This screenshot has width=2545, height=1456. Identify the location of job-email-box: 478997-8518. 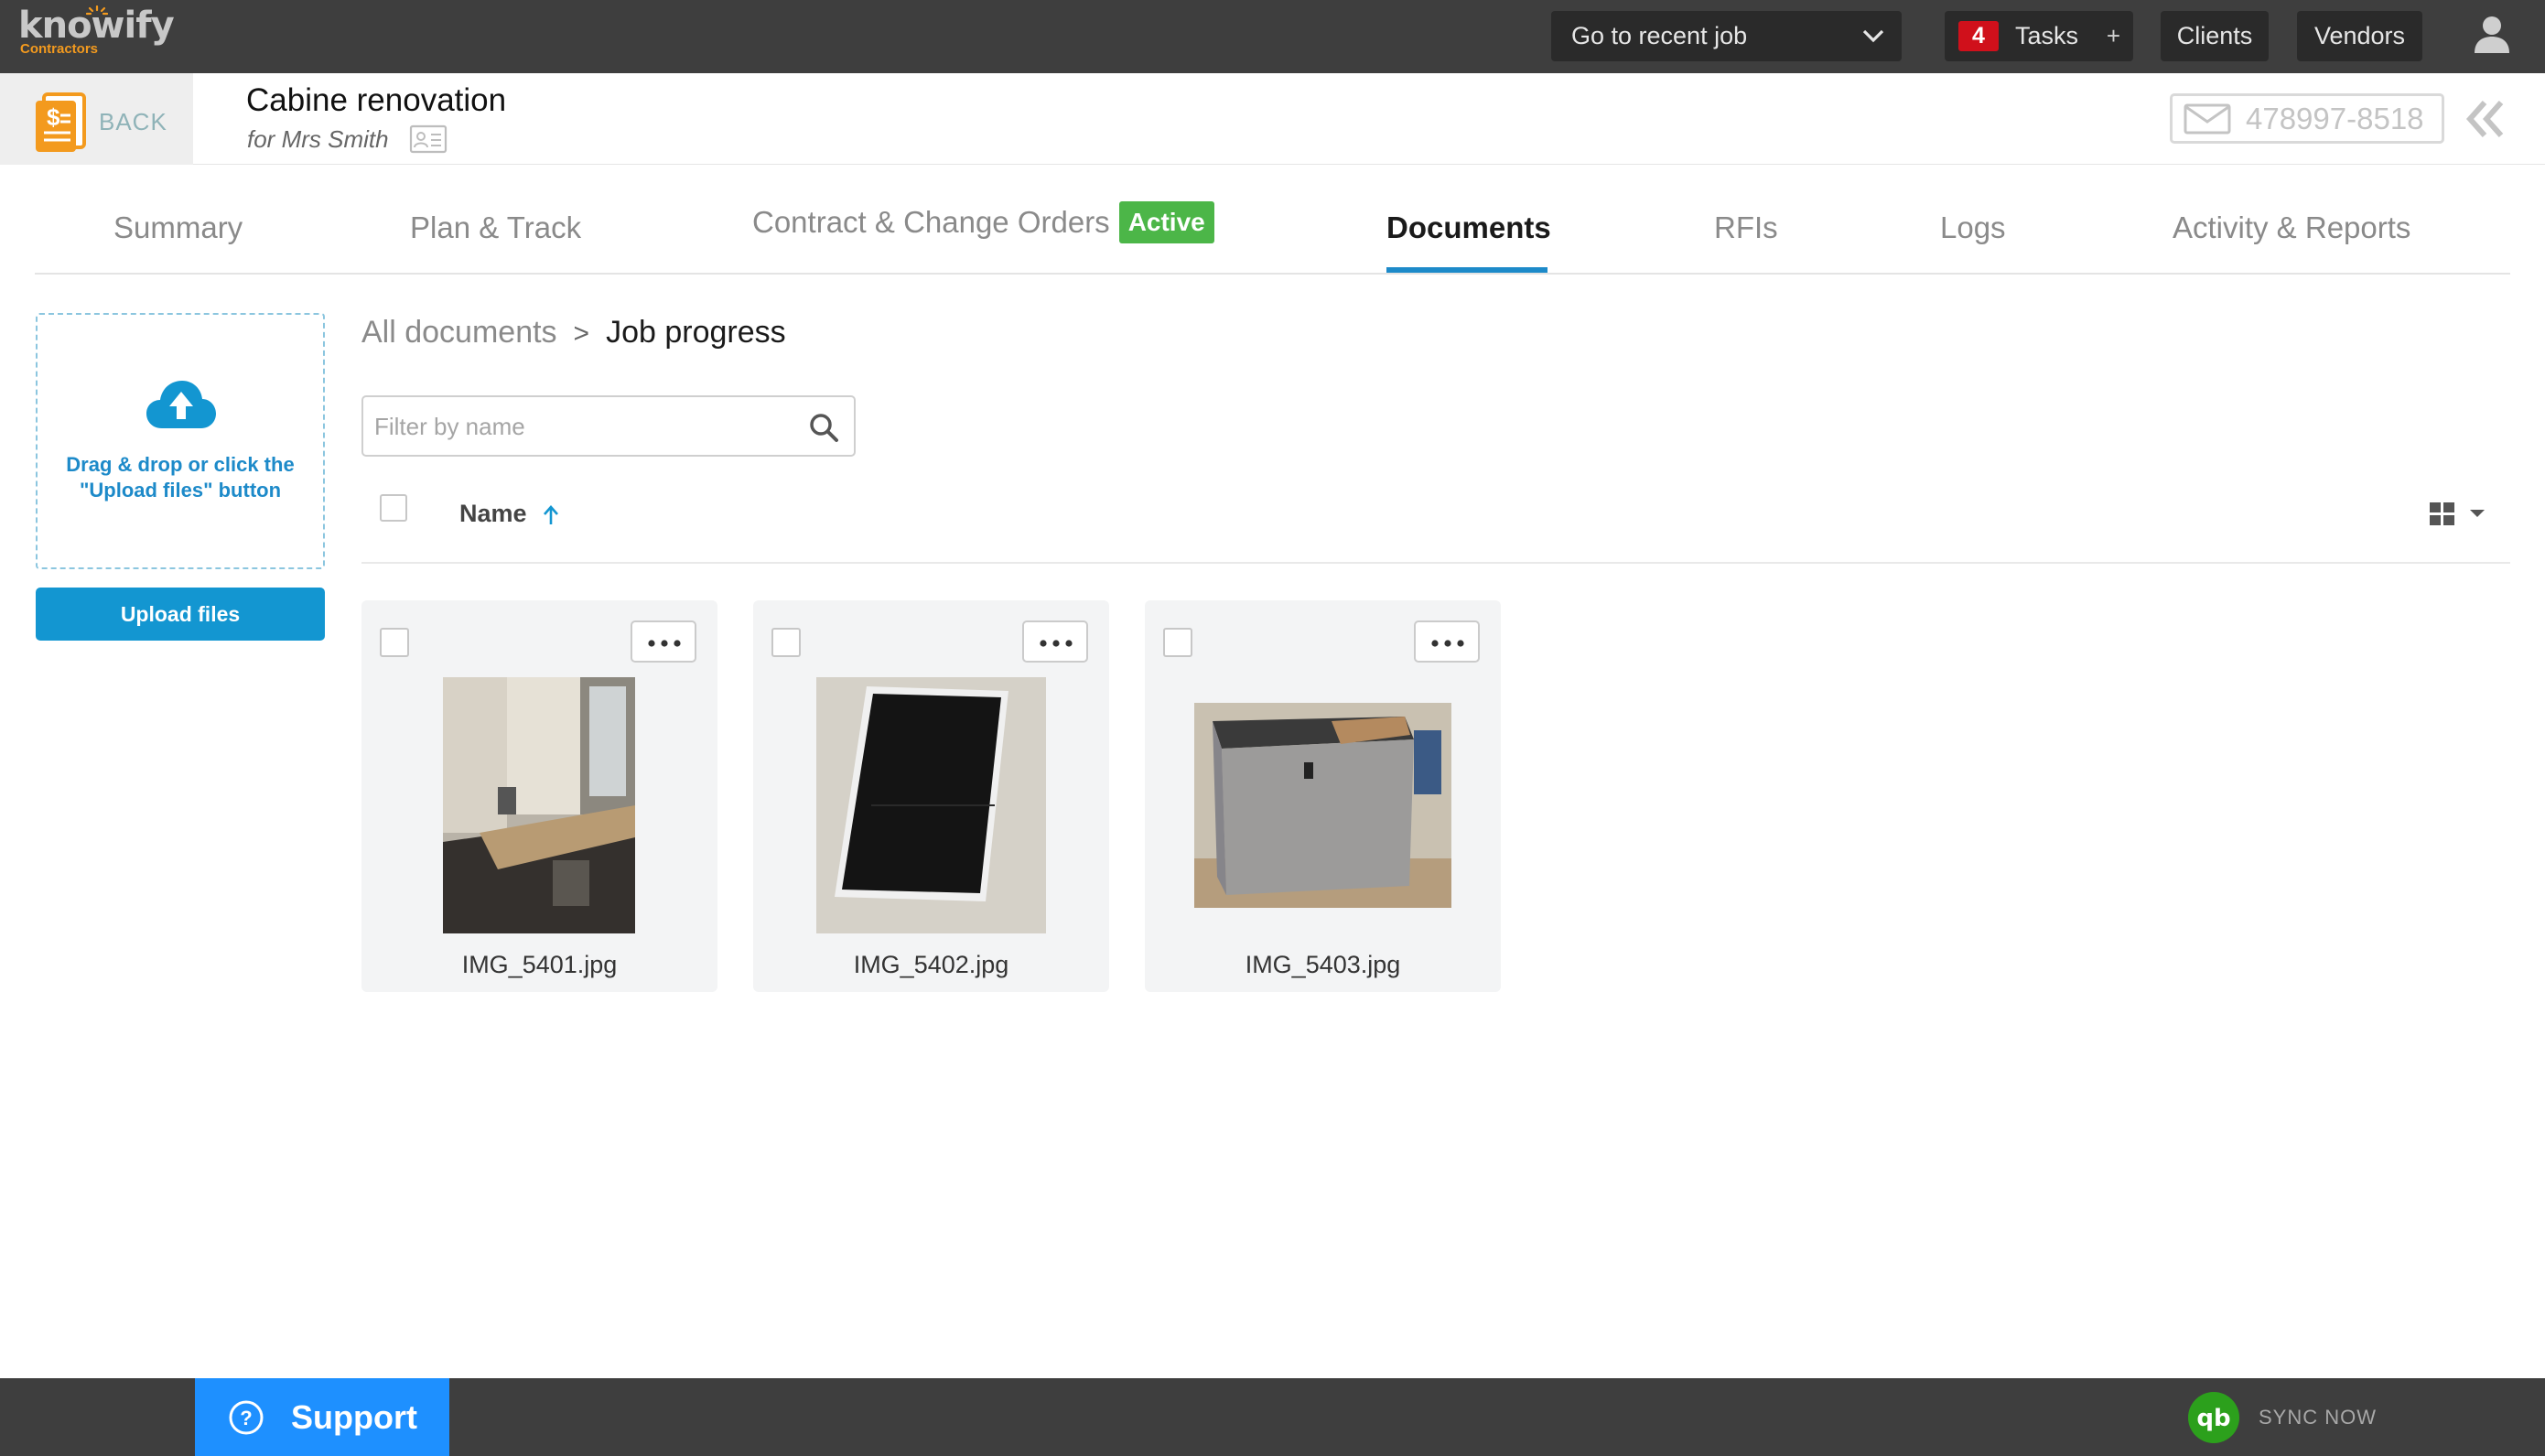
(2307, 118).